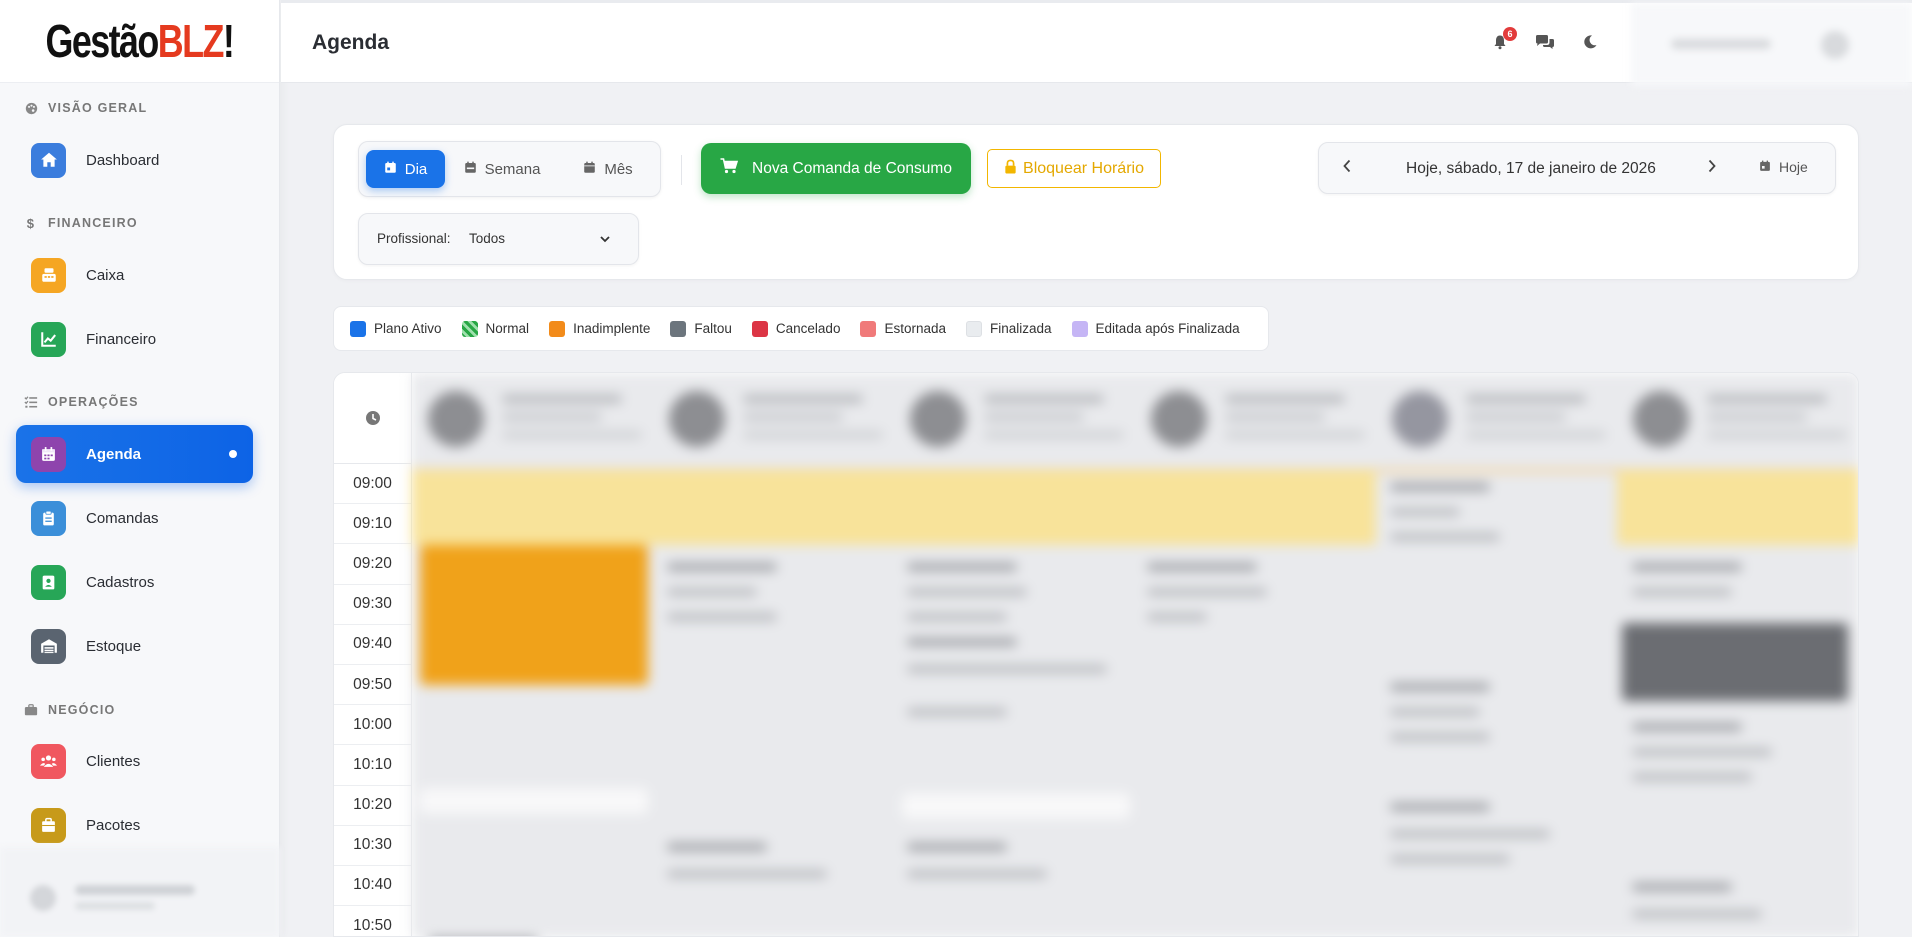 This screenshot has height=937, width=1912. I want to click on professional-select: Profissional: Todos, so click(498, 239).